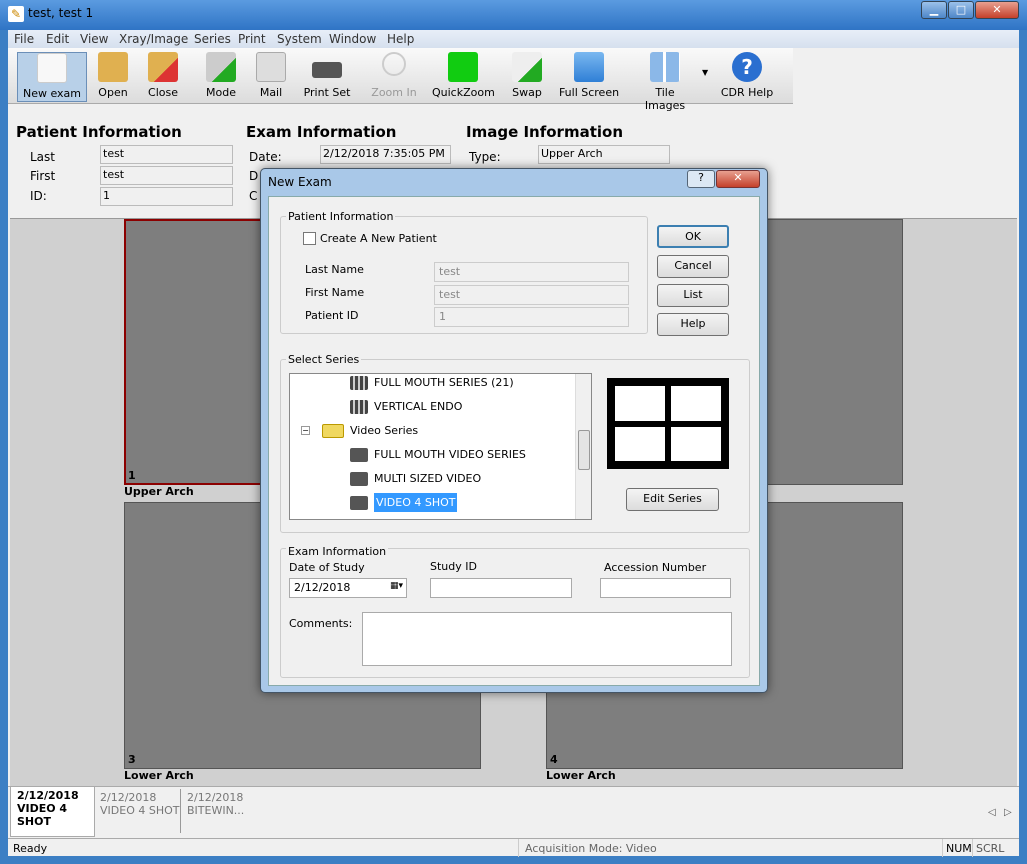 The height and width of the screenshot is (864, 1027). I want to click on tree-item-multi-sized-video: MULTI SIZED VIDEO, so click(415, 480).